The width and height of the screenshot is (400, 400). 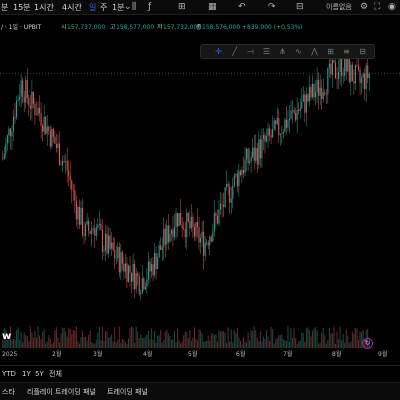 What do you see at coordinates (346, 51) in the screenshot?
I see `text-icon: ≡` at bounding box center [346, 51].